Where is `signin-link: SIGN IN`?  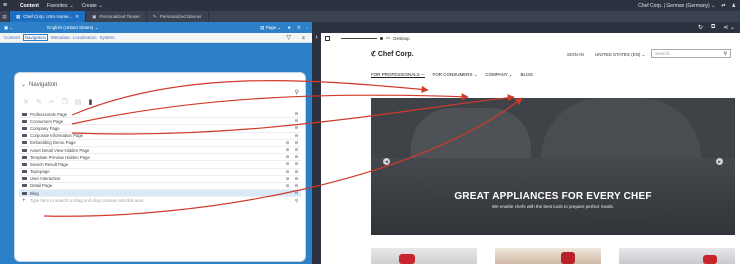
signin-link: SIGN IN is located at coordinates (575, 54).